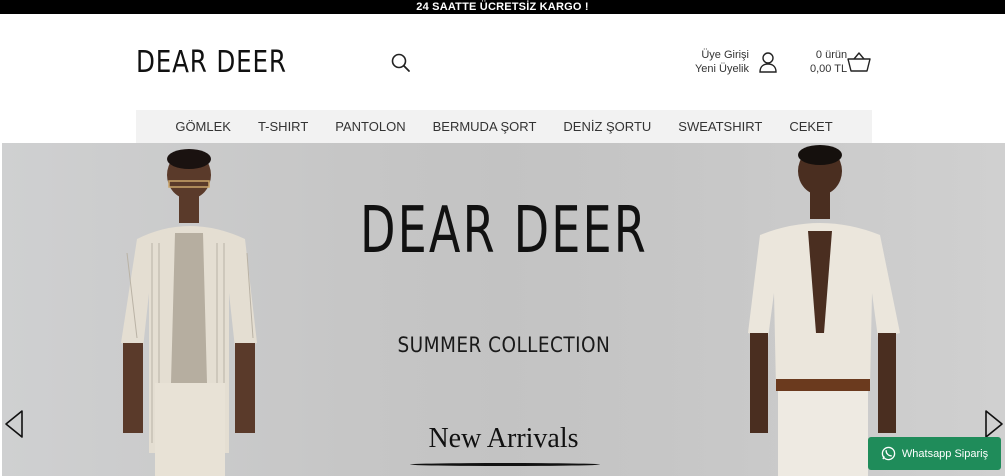  I want to click on whatsapp-icon, so click(888, 453).